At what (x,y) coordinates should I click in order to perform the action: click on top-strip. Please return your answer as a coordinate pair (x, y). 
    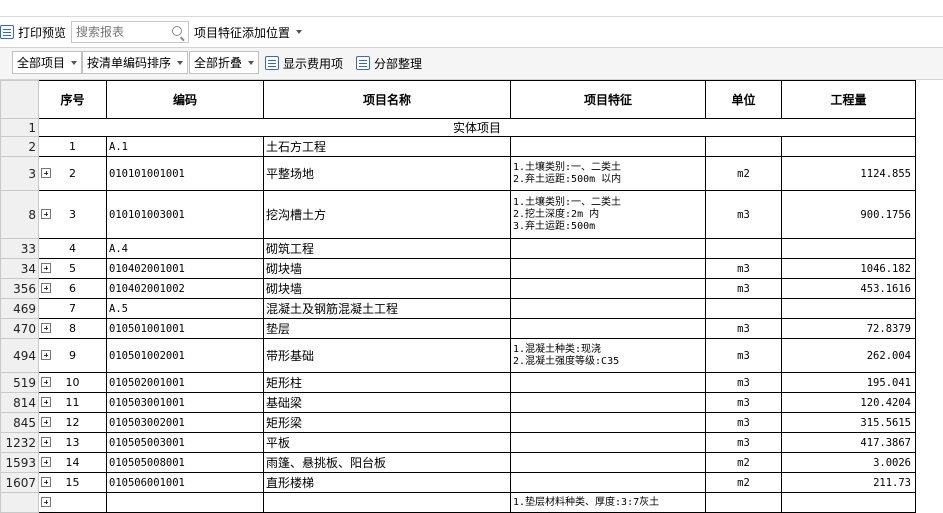
    Looking at the image, I should click on (471, 8).